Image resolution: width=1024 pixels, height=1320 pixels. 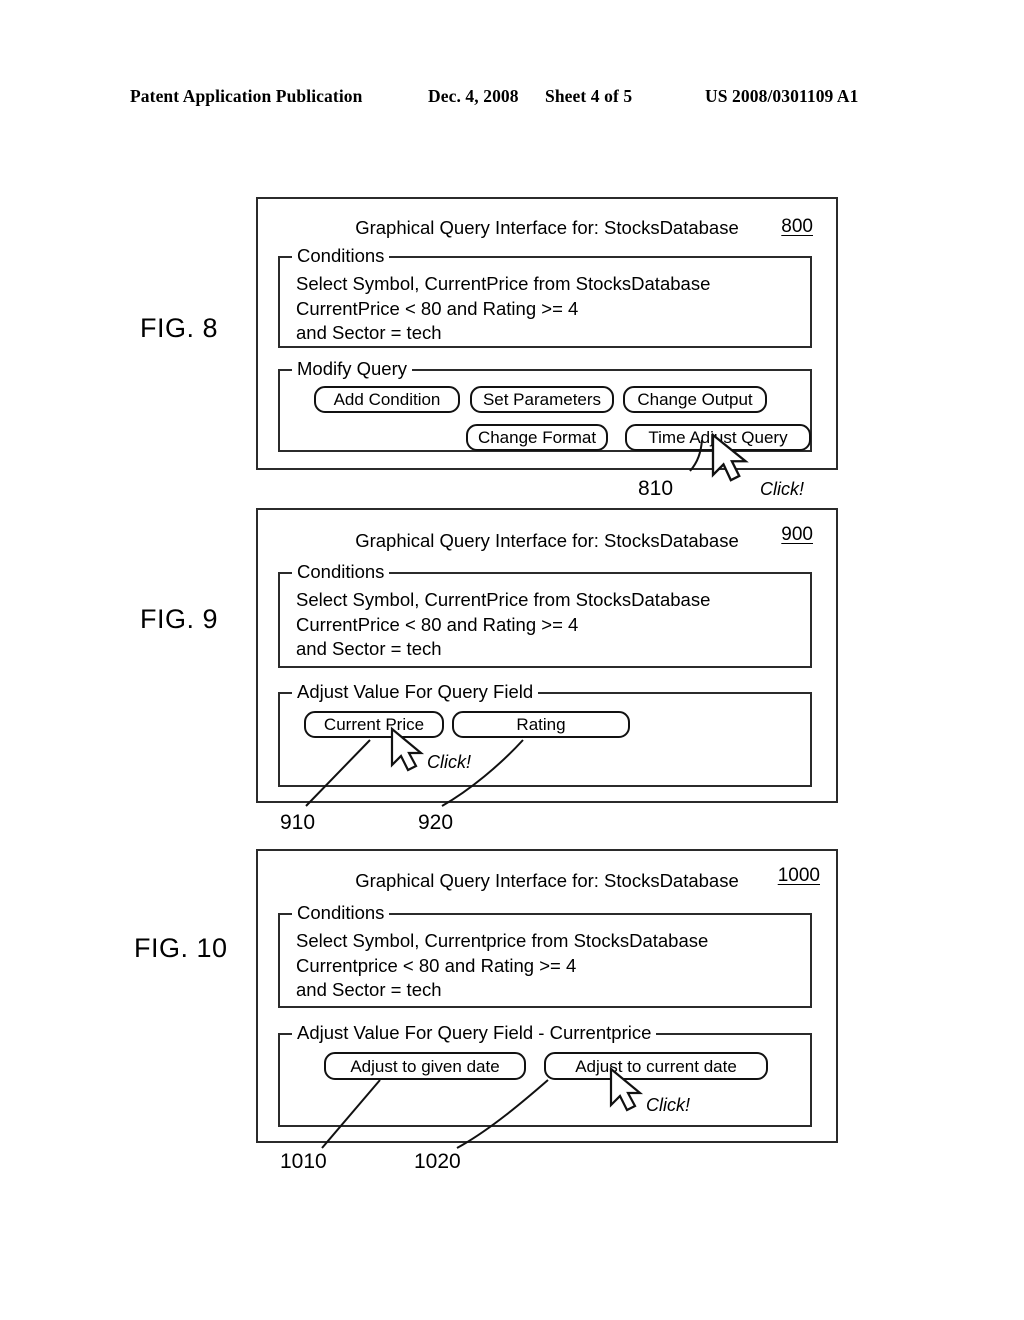 I want to click on publication-date: Dec. 4, 2008, so click(x=473, y=96).